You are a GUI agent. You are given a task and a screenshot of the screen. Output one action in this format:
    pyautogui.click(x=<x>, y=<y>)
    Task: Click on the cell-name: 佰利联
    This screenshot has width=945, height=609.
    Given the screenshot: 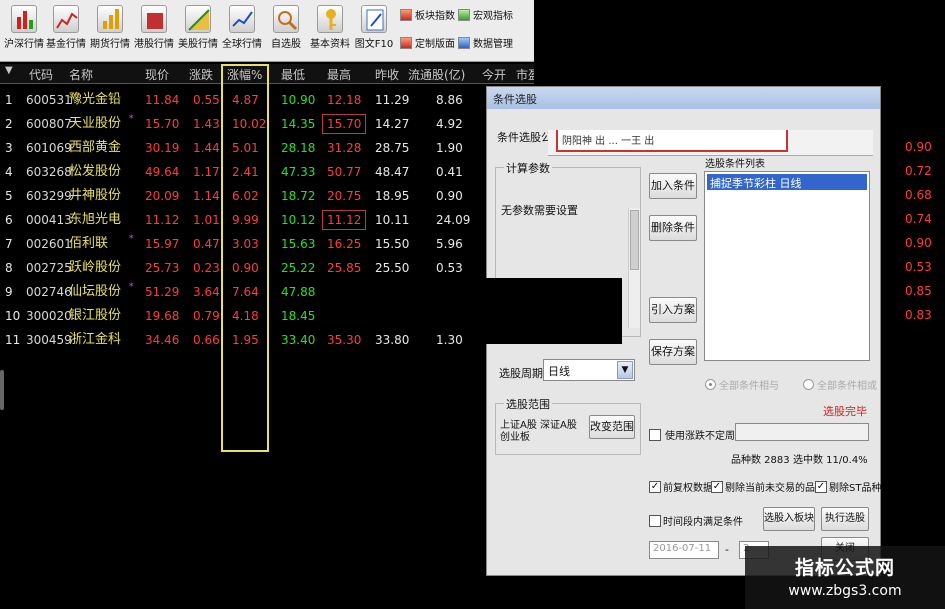 What is the action you would take?
    pyautogui.click(x=89, y=243)
    